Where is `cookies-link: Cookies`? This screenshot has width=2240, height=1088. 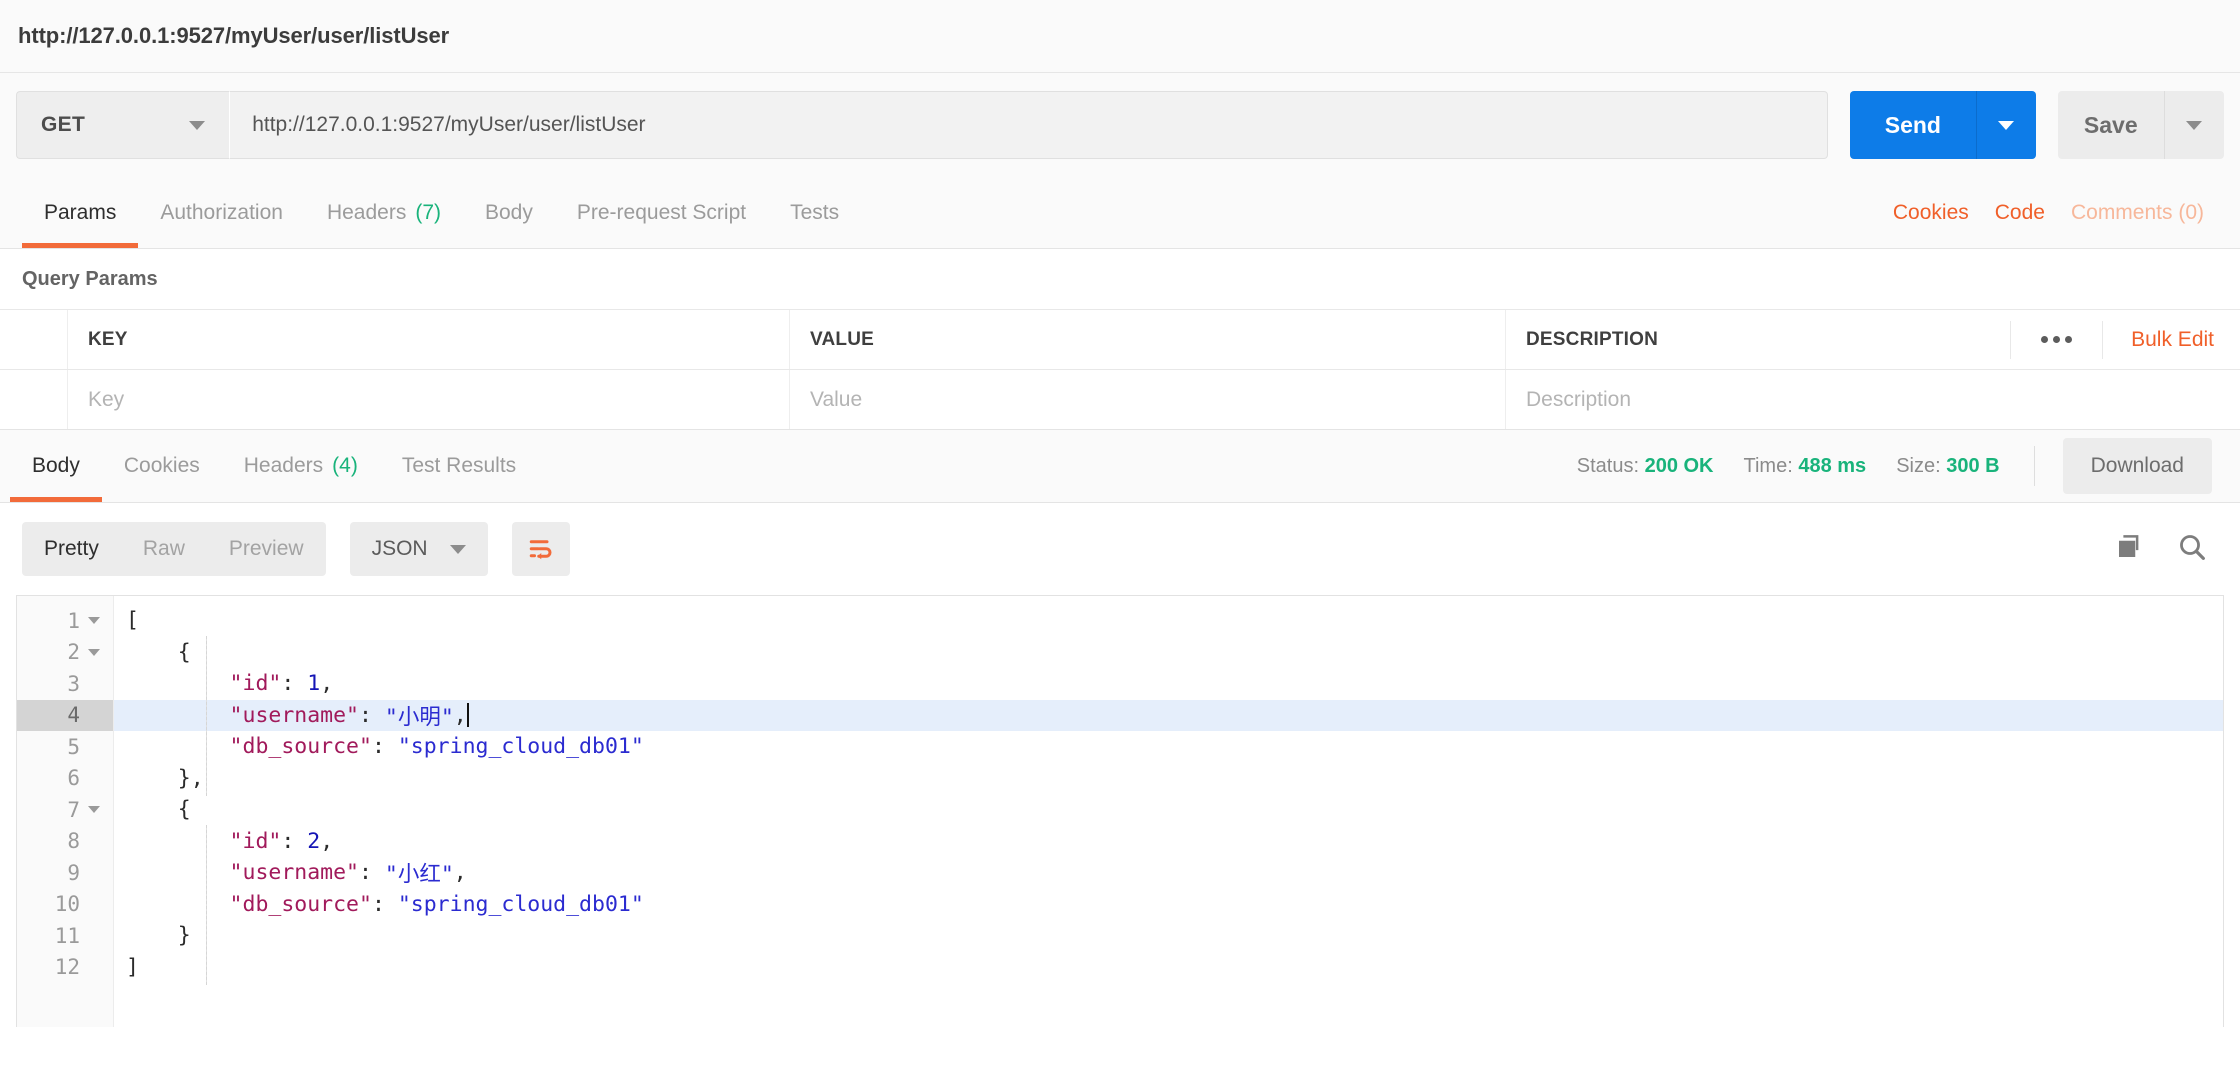
cookies-link: Cookies is located at coordinates (1931, 213).